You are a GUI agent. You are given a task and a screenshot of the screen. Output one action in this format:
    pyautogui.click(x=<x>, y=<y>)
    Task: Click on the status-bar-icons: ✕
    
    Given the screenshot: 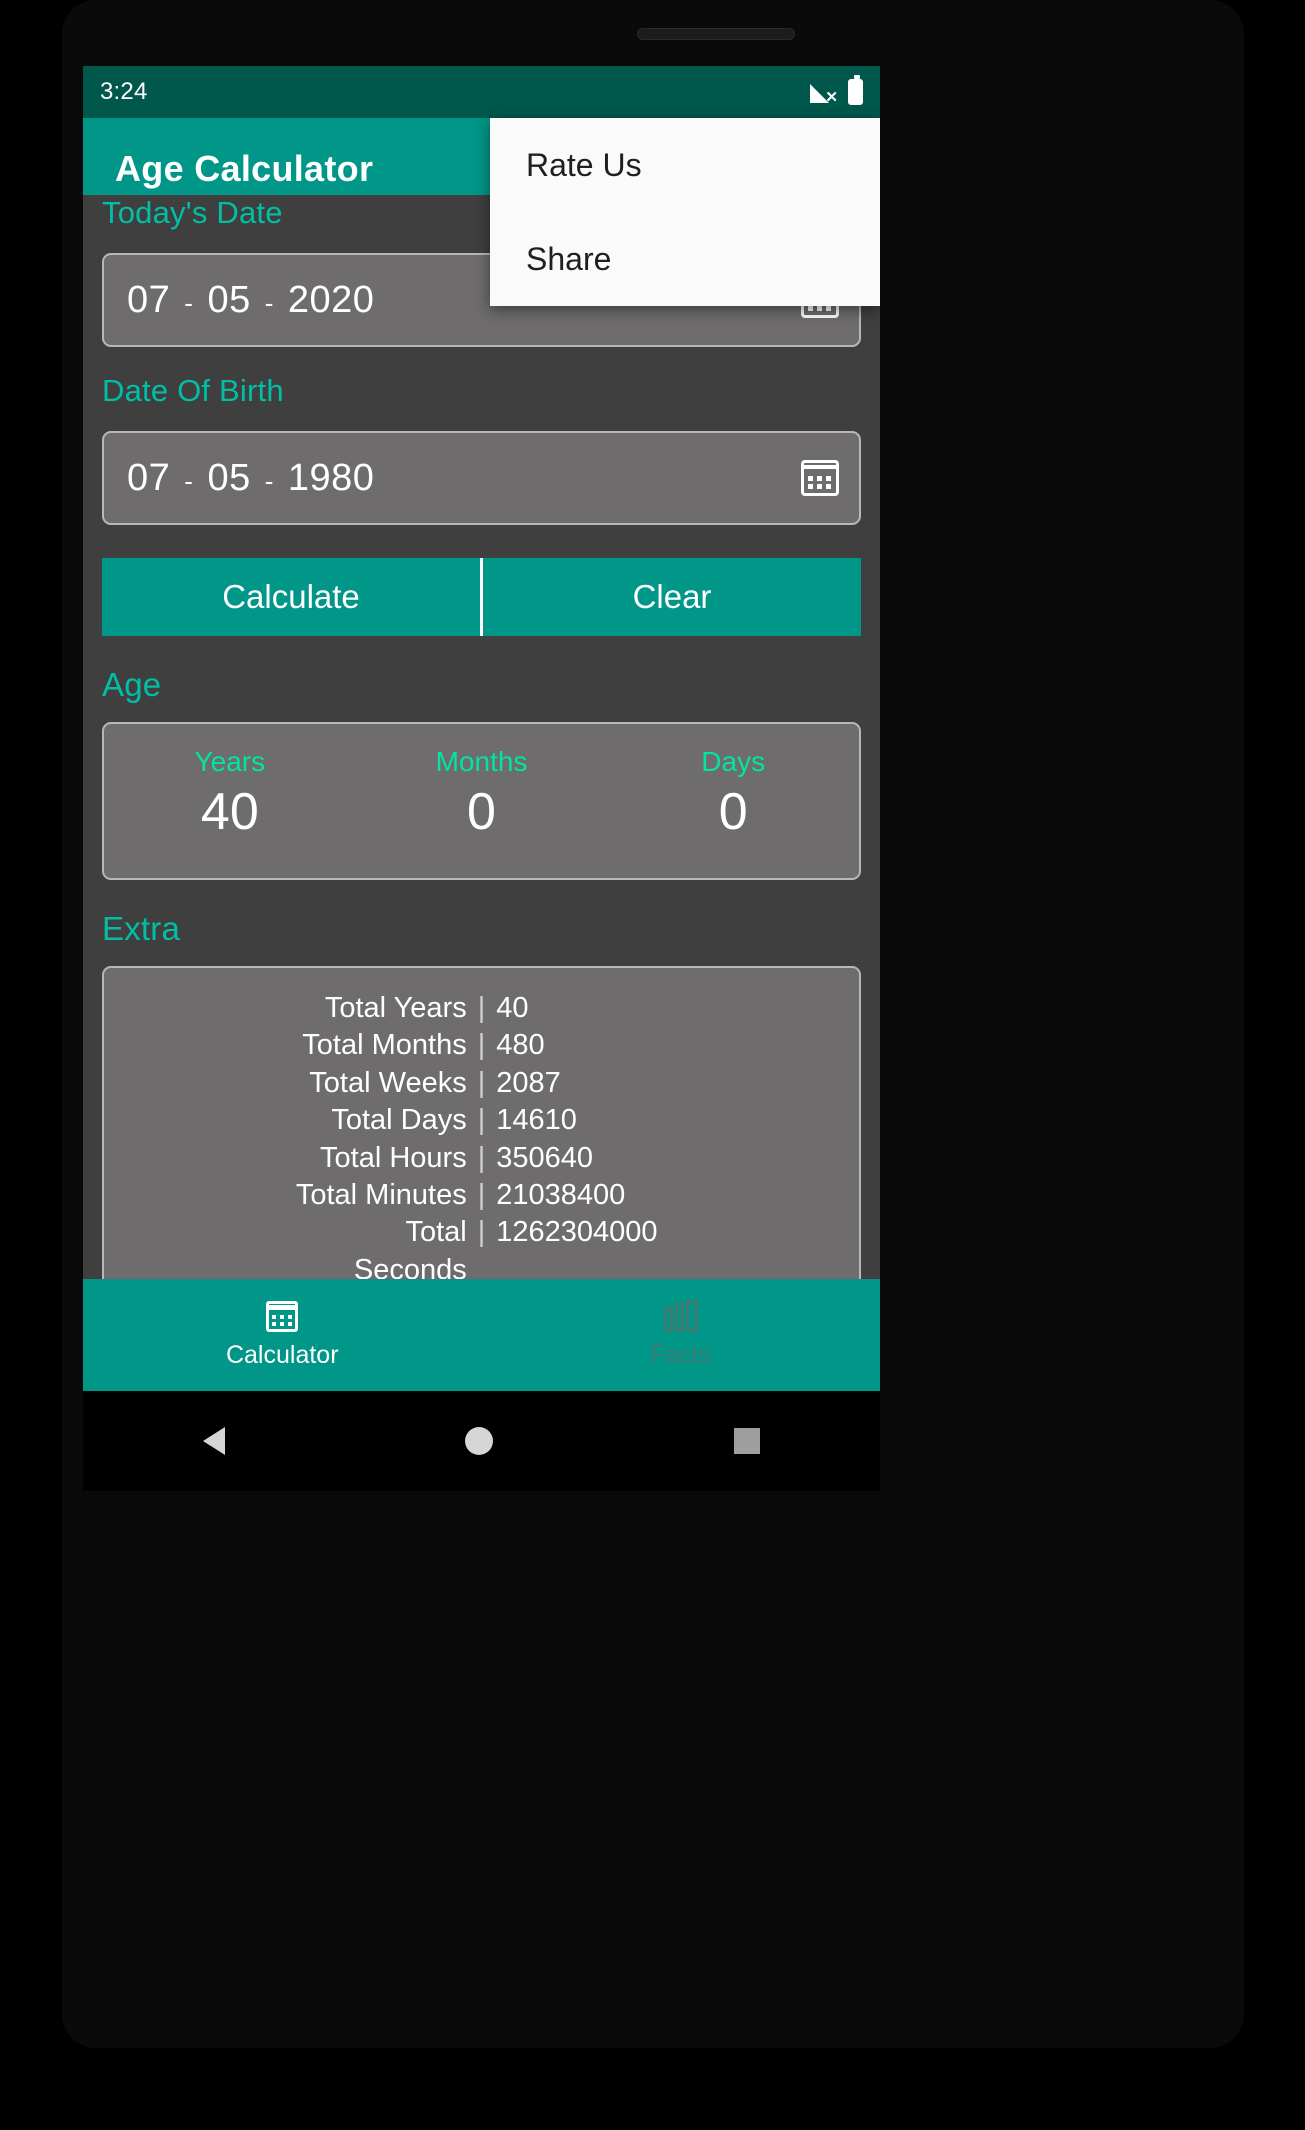 What is the action you would take?
    pyautogui.click(x=836, y=90)
    